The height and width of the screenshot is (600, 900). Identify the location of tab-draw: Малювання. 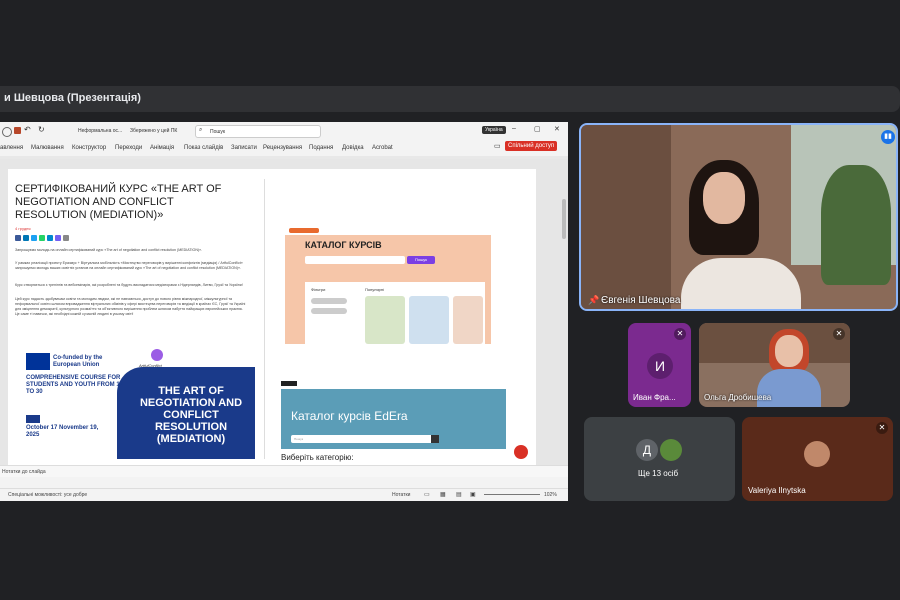
(47, 148).